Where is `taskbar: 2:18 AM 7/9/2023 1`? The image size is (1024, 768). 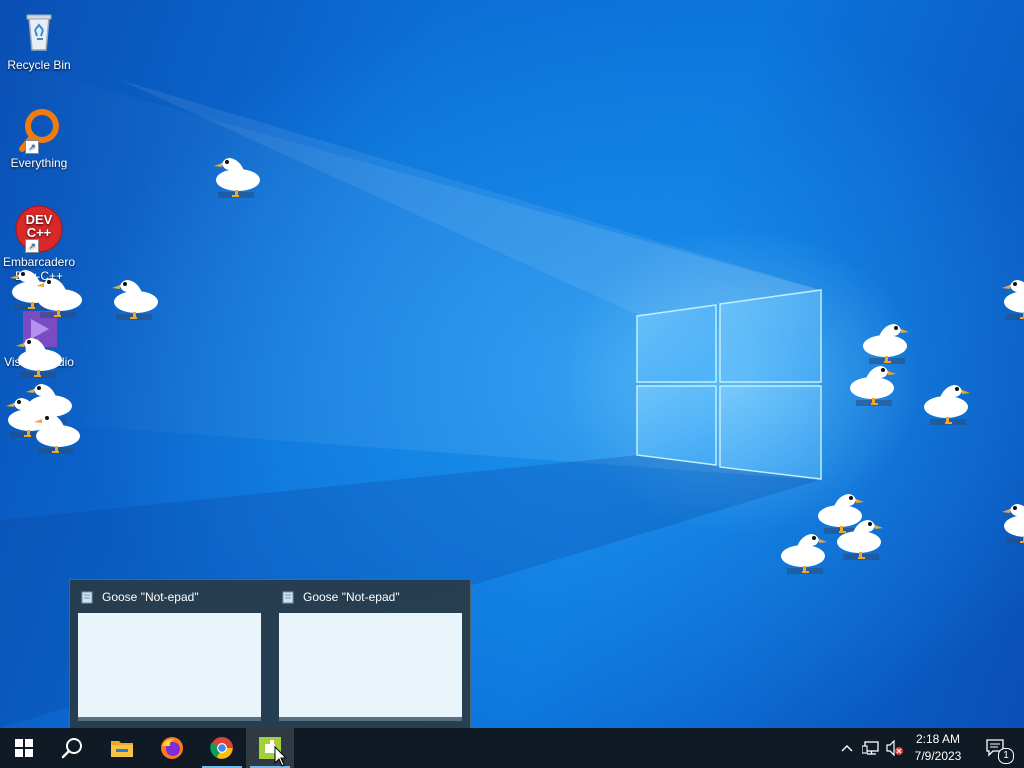
taskbar: 2:18 AM 7/9/2023 1 is located at coordinates (512, 748).